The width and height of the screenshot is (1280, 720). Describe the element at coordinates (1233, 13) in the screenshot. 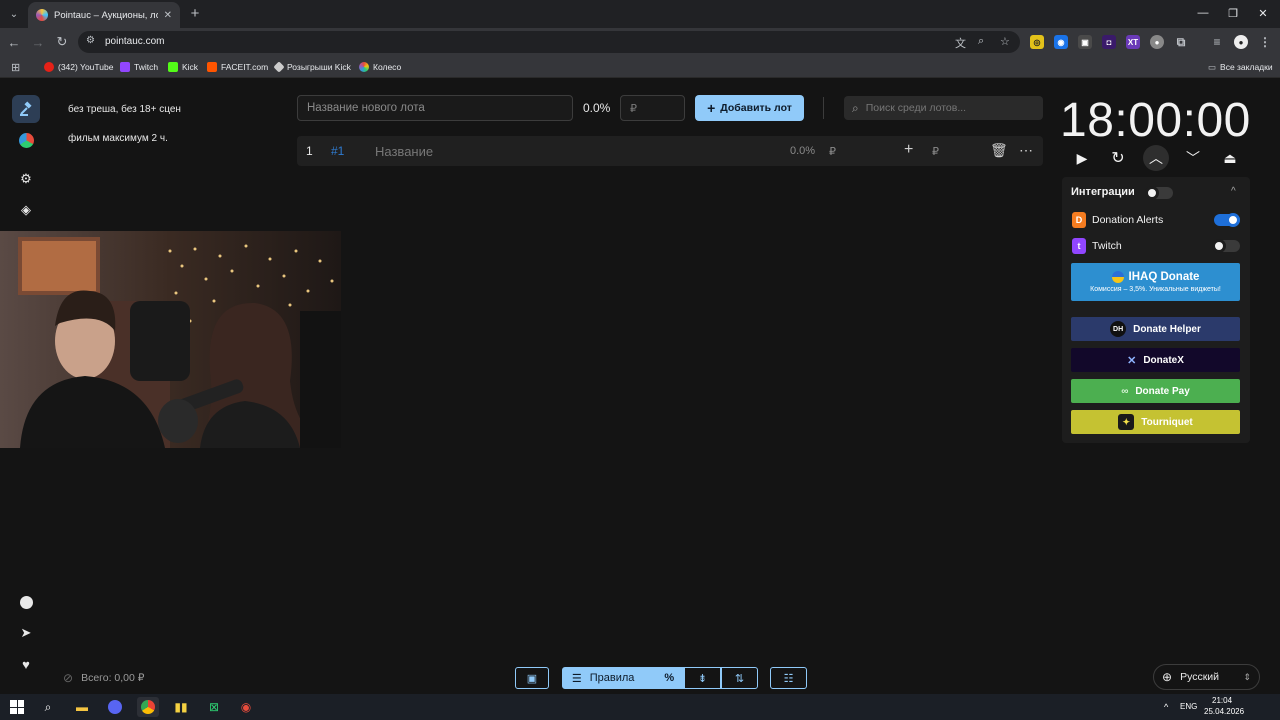

I see `restore-button: ❐` at that location.